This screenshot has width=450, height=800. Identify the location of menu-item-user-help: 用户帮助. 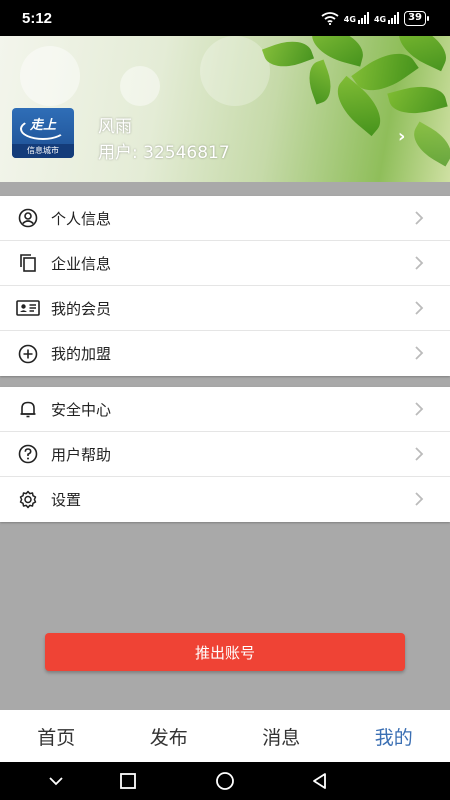
(225, 454).